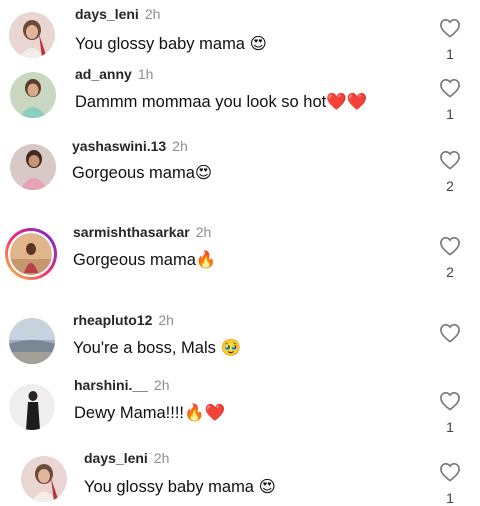  I want to click on comment-username: sarmishthasarkar 2h, so click(142, 232).